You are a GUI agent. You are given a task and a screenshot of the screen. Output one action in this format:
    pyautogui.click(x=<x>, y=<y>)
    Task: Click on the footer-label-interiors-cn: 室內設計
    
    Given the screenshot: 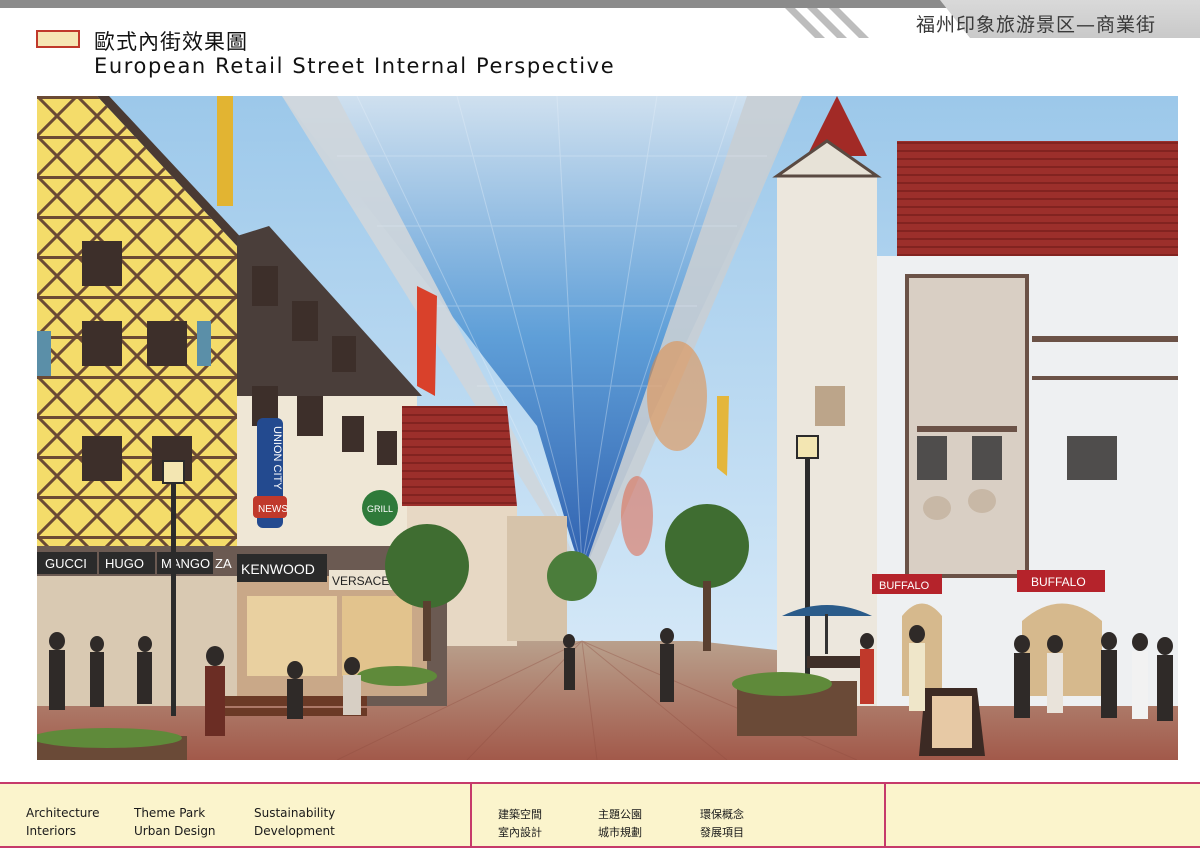 What is the action you would take?
    pyautogui.click(x=520, y=832)
    